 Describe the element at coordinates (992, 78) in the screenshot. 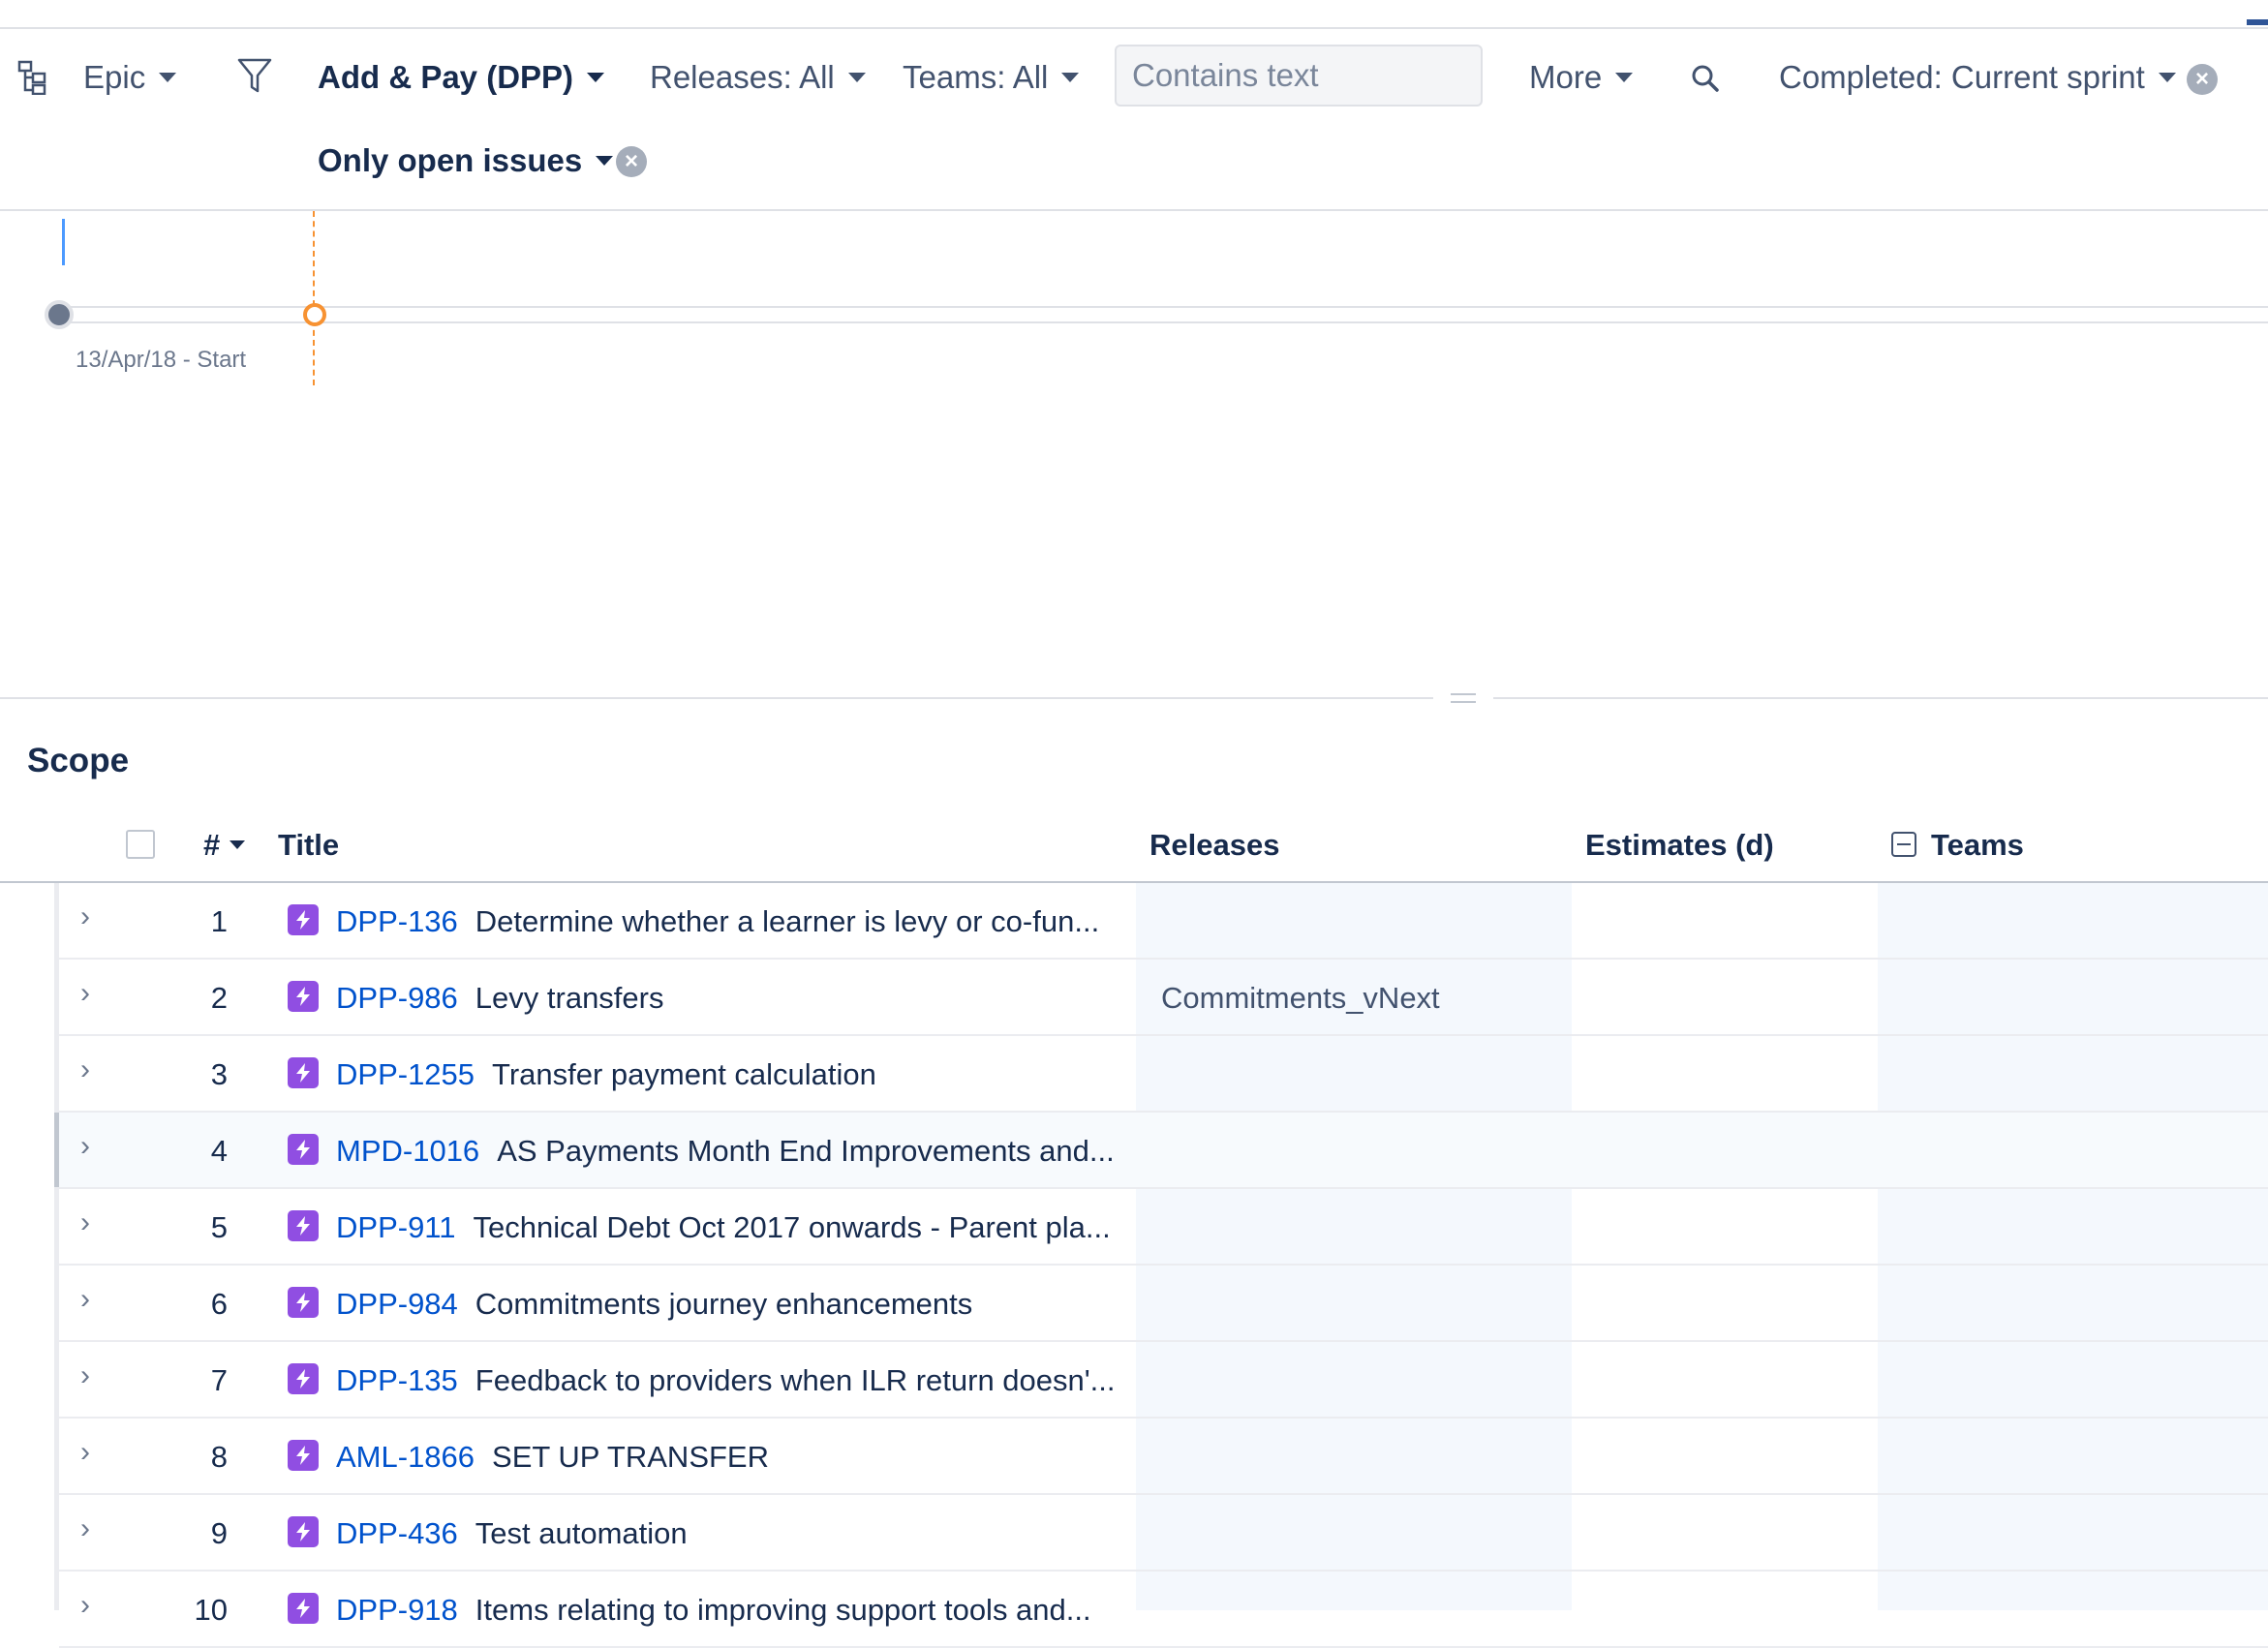

I see `teams-filter: Teams: All` at that location.